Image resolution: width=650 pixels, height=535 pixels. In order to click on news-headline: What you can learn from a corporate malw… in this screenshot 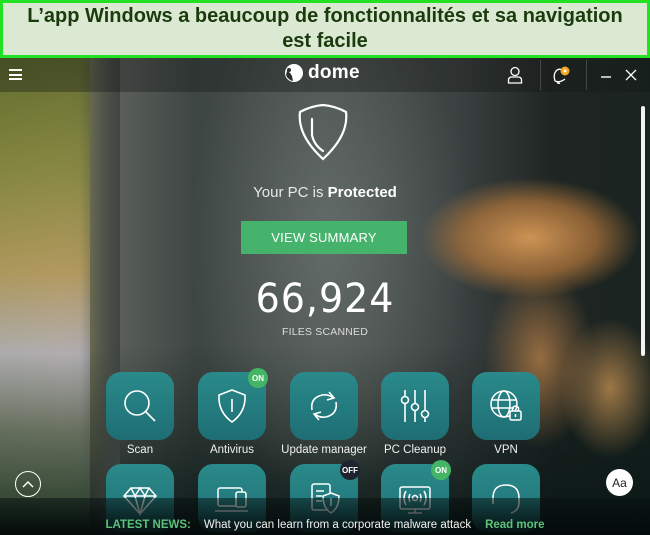, I will do `click(337, 525)`.